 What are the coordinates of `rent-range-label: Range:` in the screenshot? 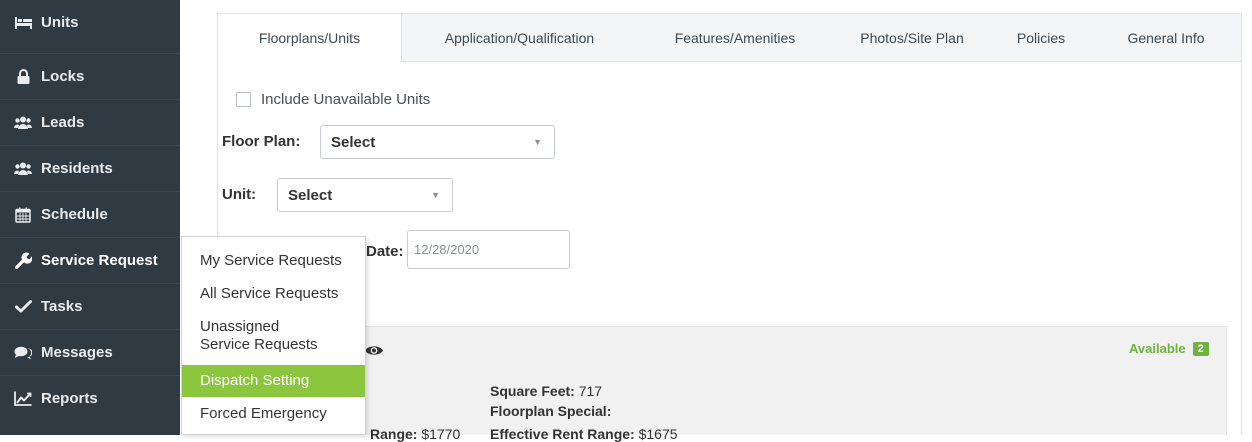 It's located at (394, 434).